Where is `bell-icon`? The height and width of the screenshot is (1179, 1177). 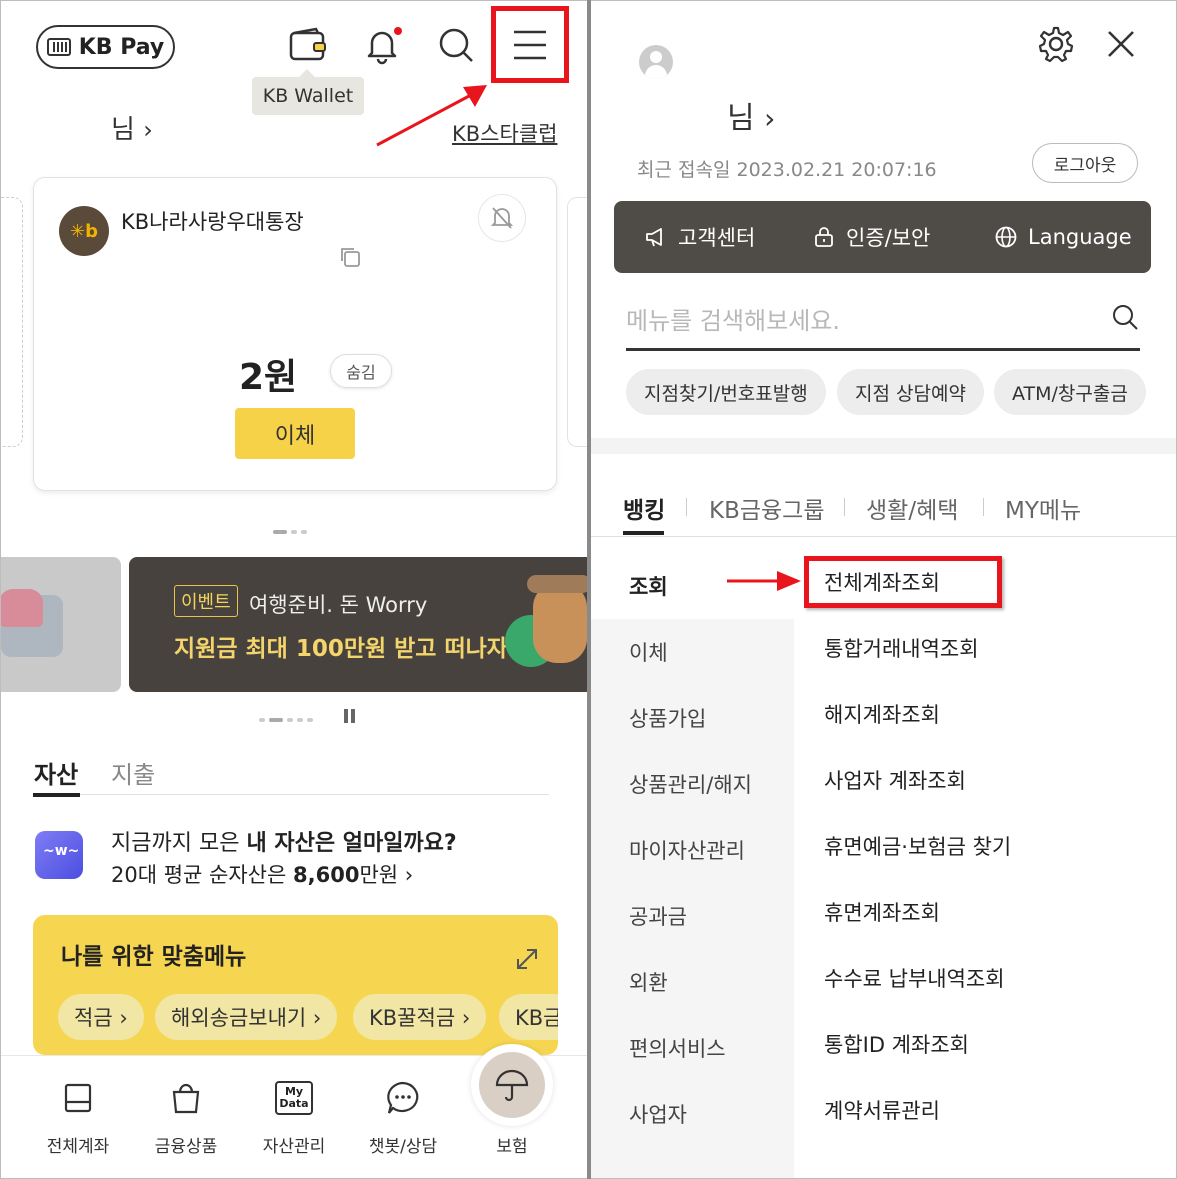
bell-icon is located at coordinates (384, 46).